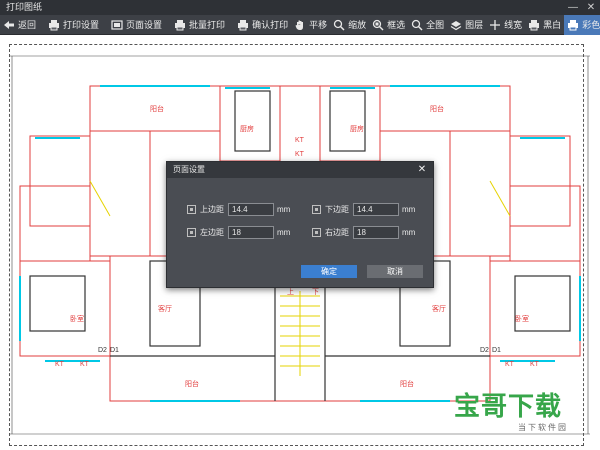 The width and height of the screenshot is (600, 450). I want to click on title-bar: 打印图纸 — ✕, so click(300, 7).